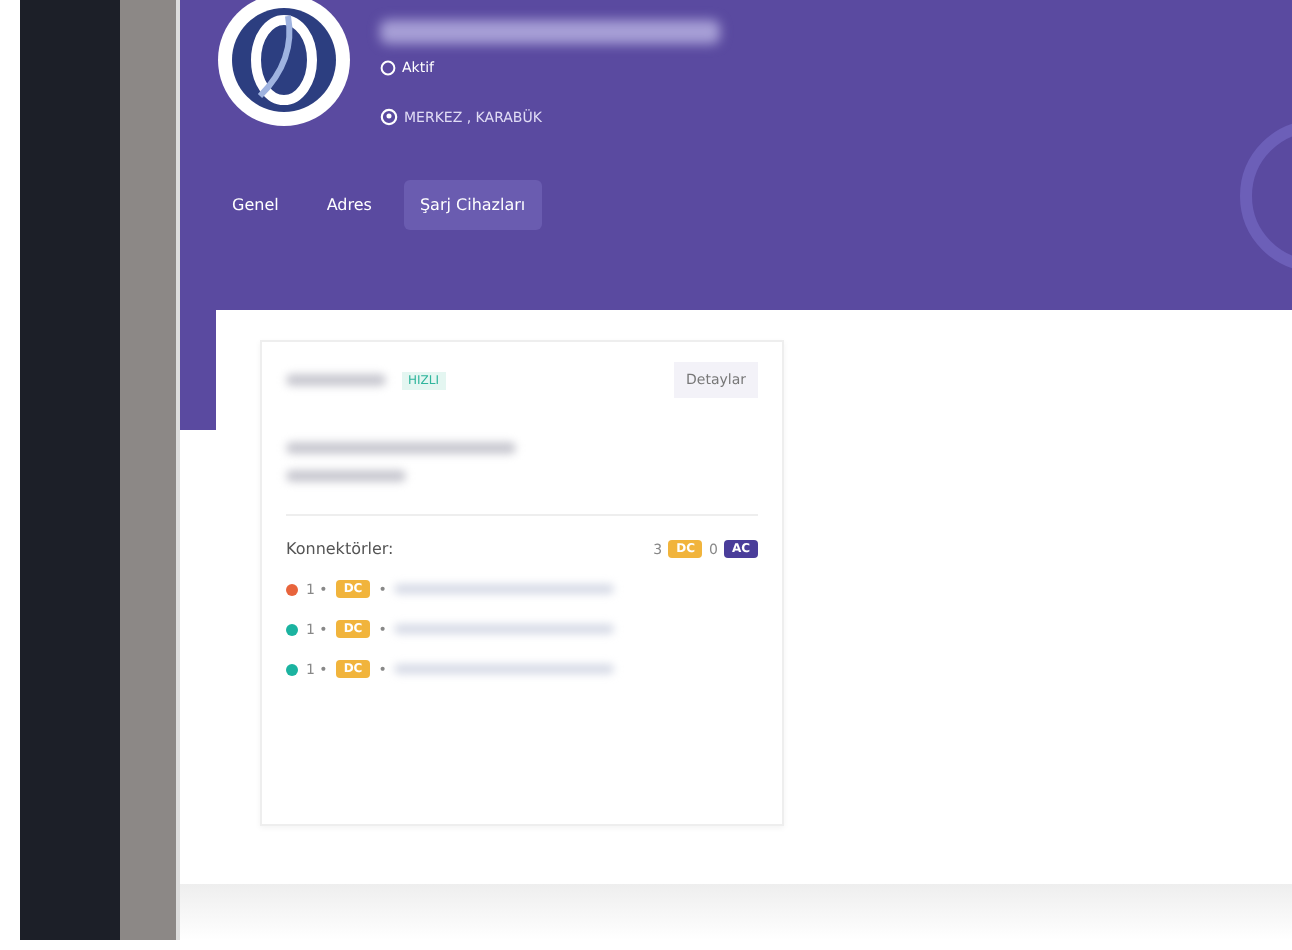 This screenshot has height=950, width=1292. What do you see at coordinates (349, 205) in the screenshot?
I see `tab: Adres` at bounding box center [349, 205].